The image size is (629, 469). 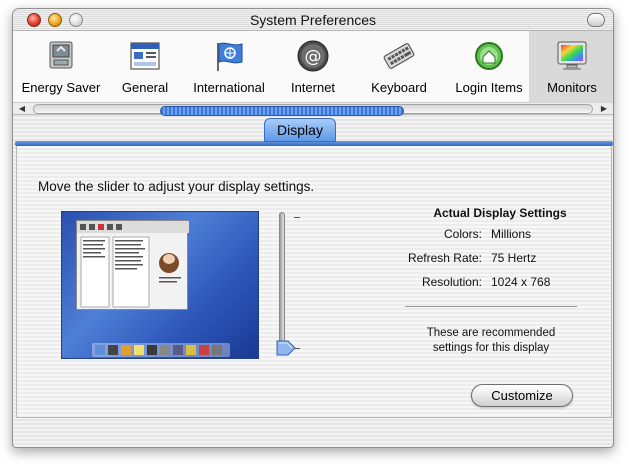 What do you see at coordinates (572, 87) in the screenshot?
I see `toolbar-item-label: Monitors` at bounding box center [572, 87].